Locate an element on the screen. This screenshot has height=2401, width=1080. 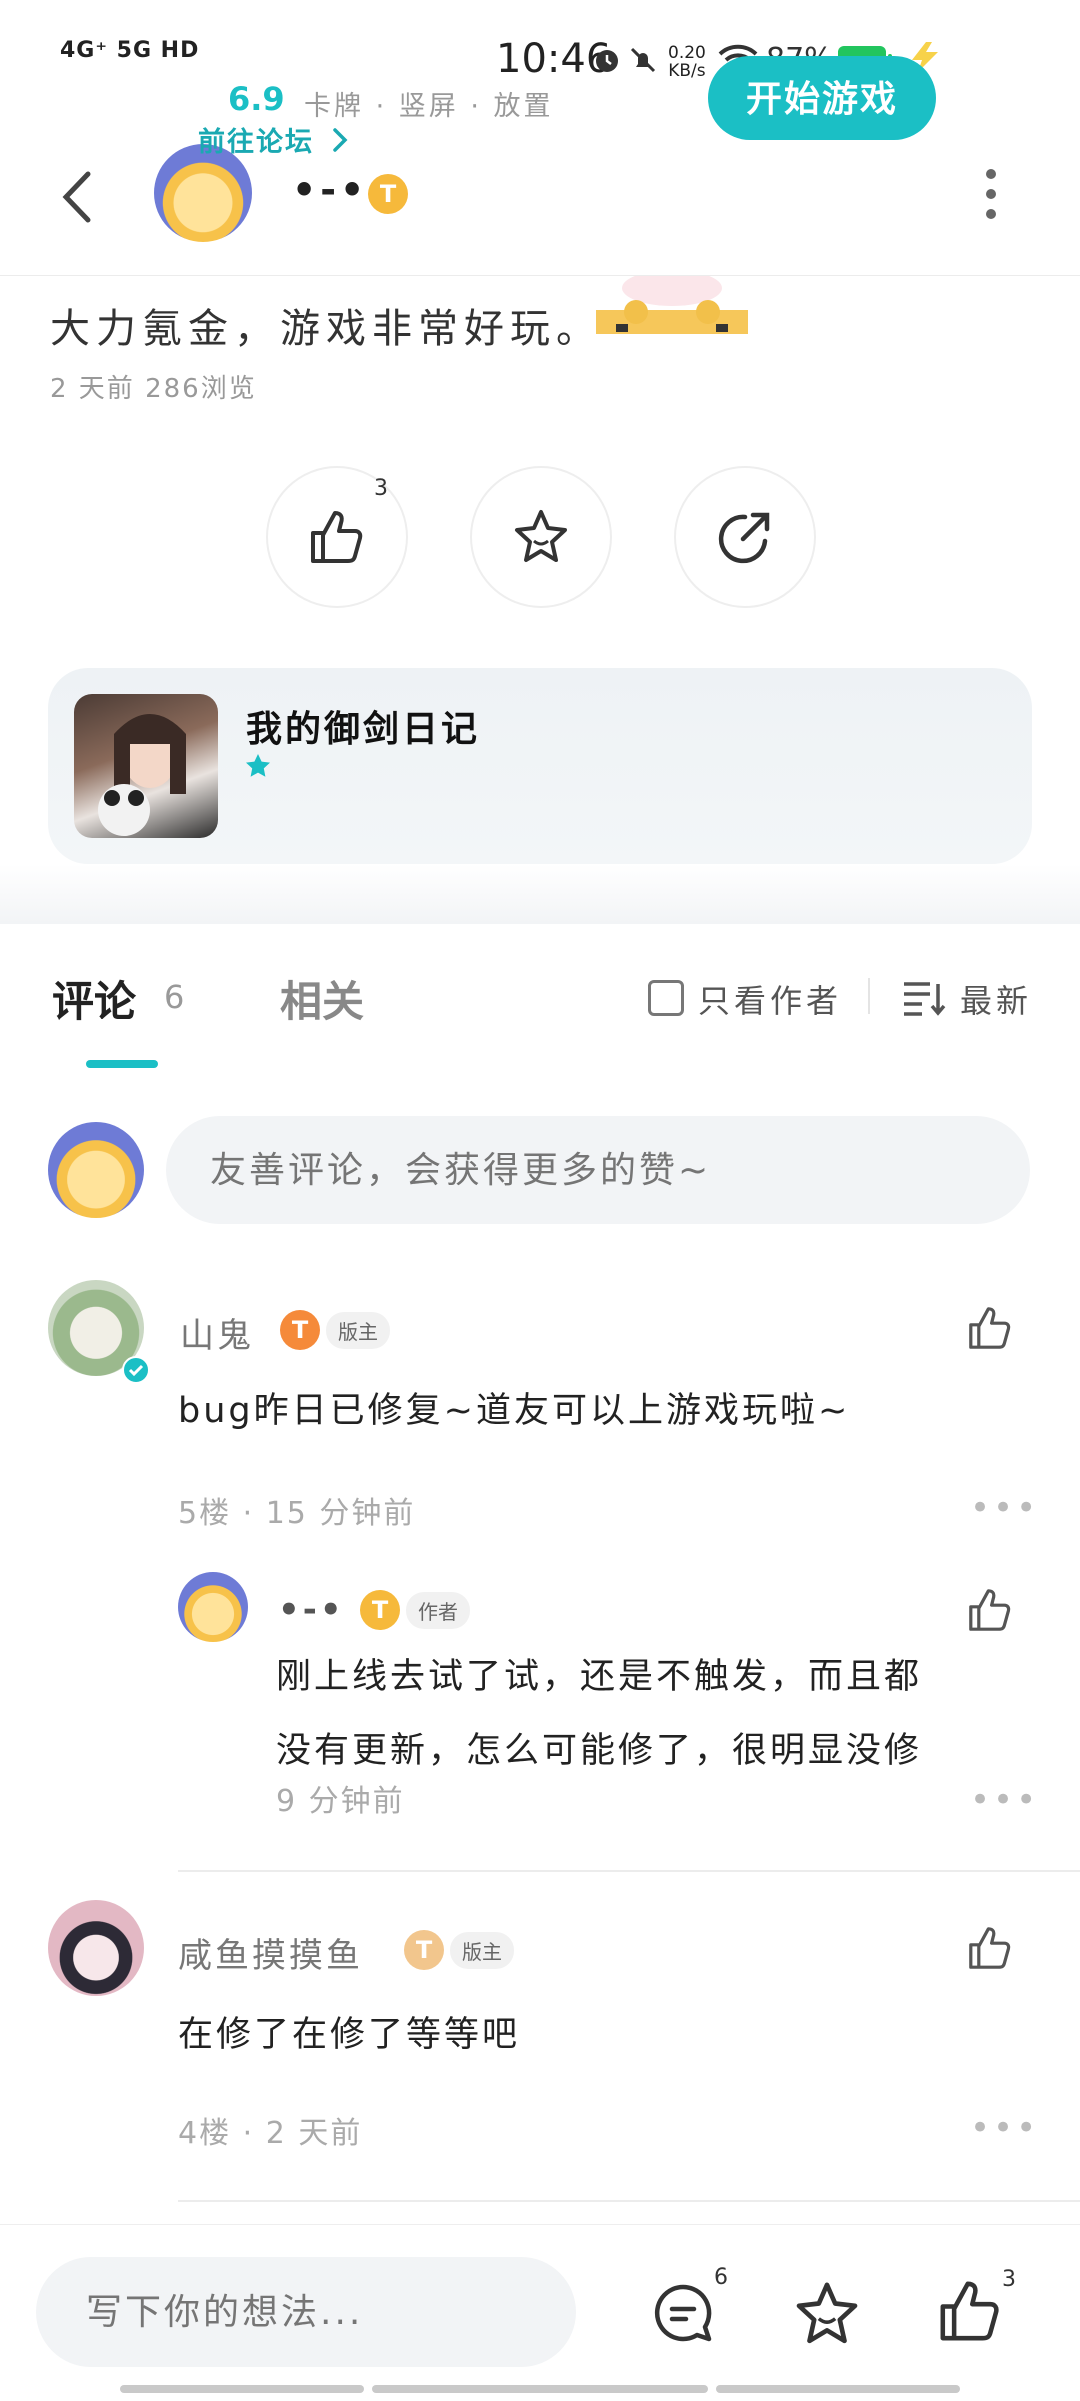
post-favorite-button is located at coordinates (541, 537).